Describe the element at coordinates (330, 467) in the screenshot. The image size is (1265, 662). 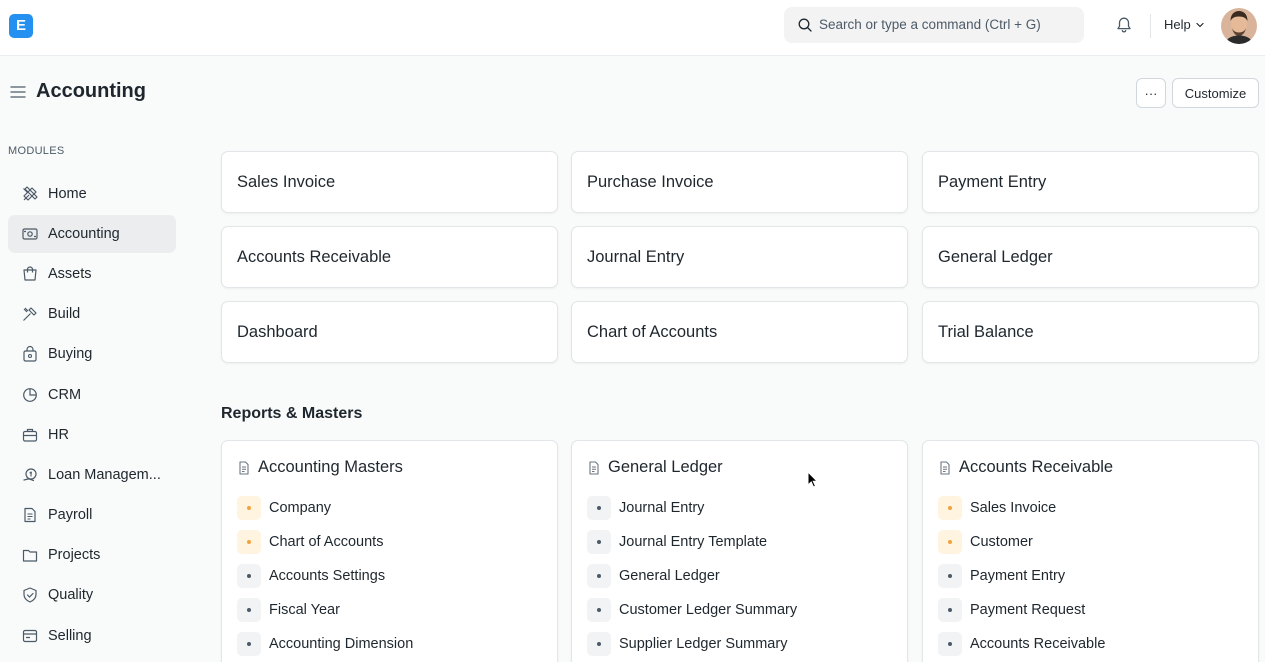
I see `card-title: Accounting Masters` at that location.